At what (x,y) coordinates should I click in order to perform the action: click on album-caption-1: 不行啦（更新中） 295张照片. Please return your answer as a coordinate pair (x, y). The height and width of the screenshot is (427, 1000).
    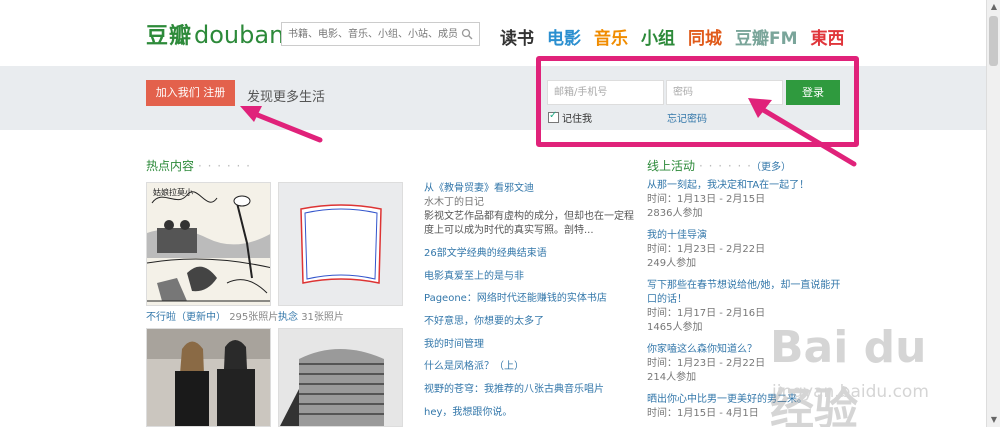
    Looking at the image, I should click on (212, 315).